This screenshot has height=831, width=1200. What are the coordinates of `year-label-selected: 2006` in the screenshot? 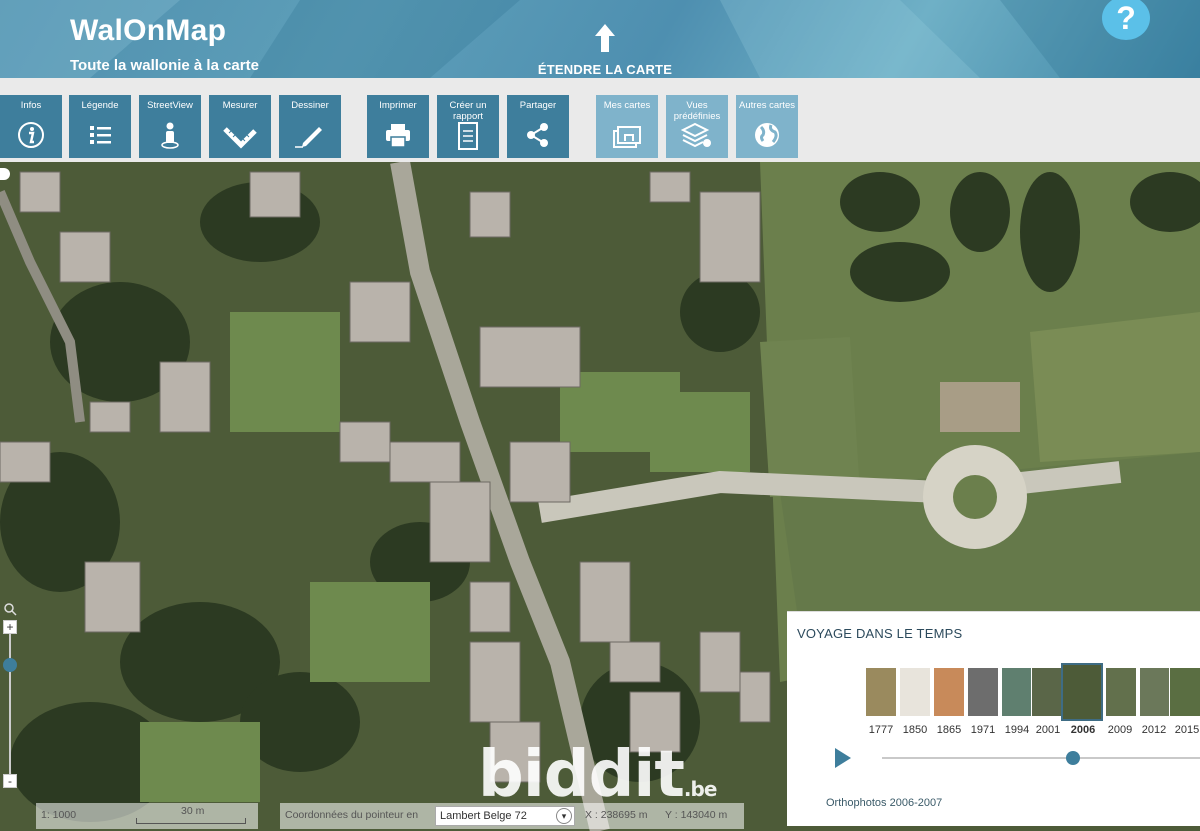 It's located at (1083, 730).